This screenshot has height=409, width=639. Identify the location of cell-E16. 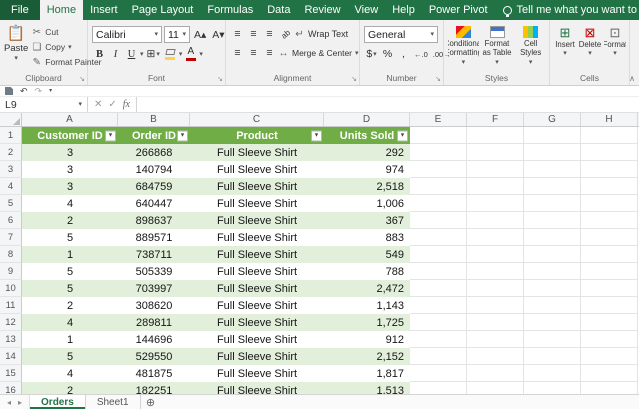
(438, 388).